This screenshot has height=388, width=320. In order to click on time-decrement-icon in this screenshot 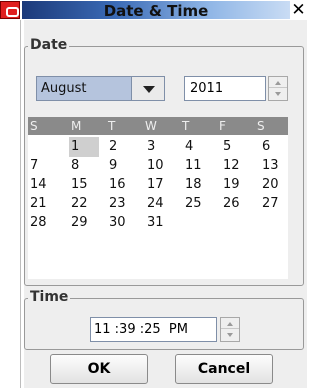, I will do `click(230, 335)`.